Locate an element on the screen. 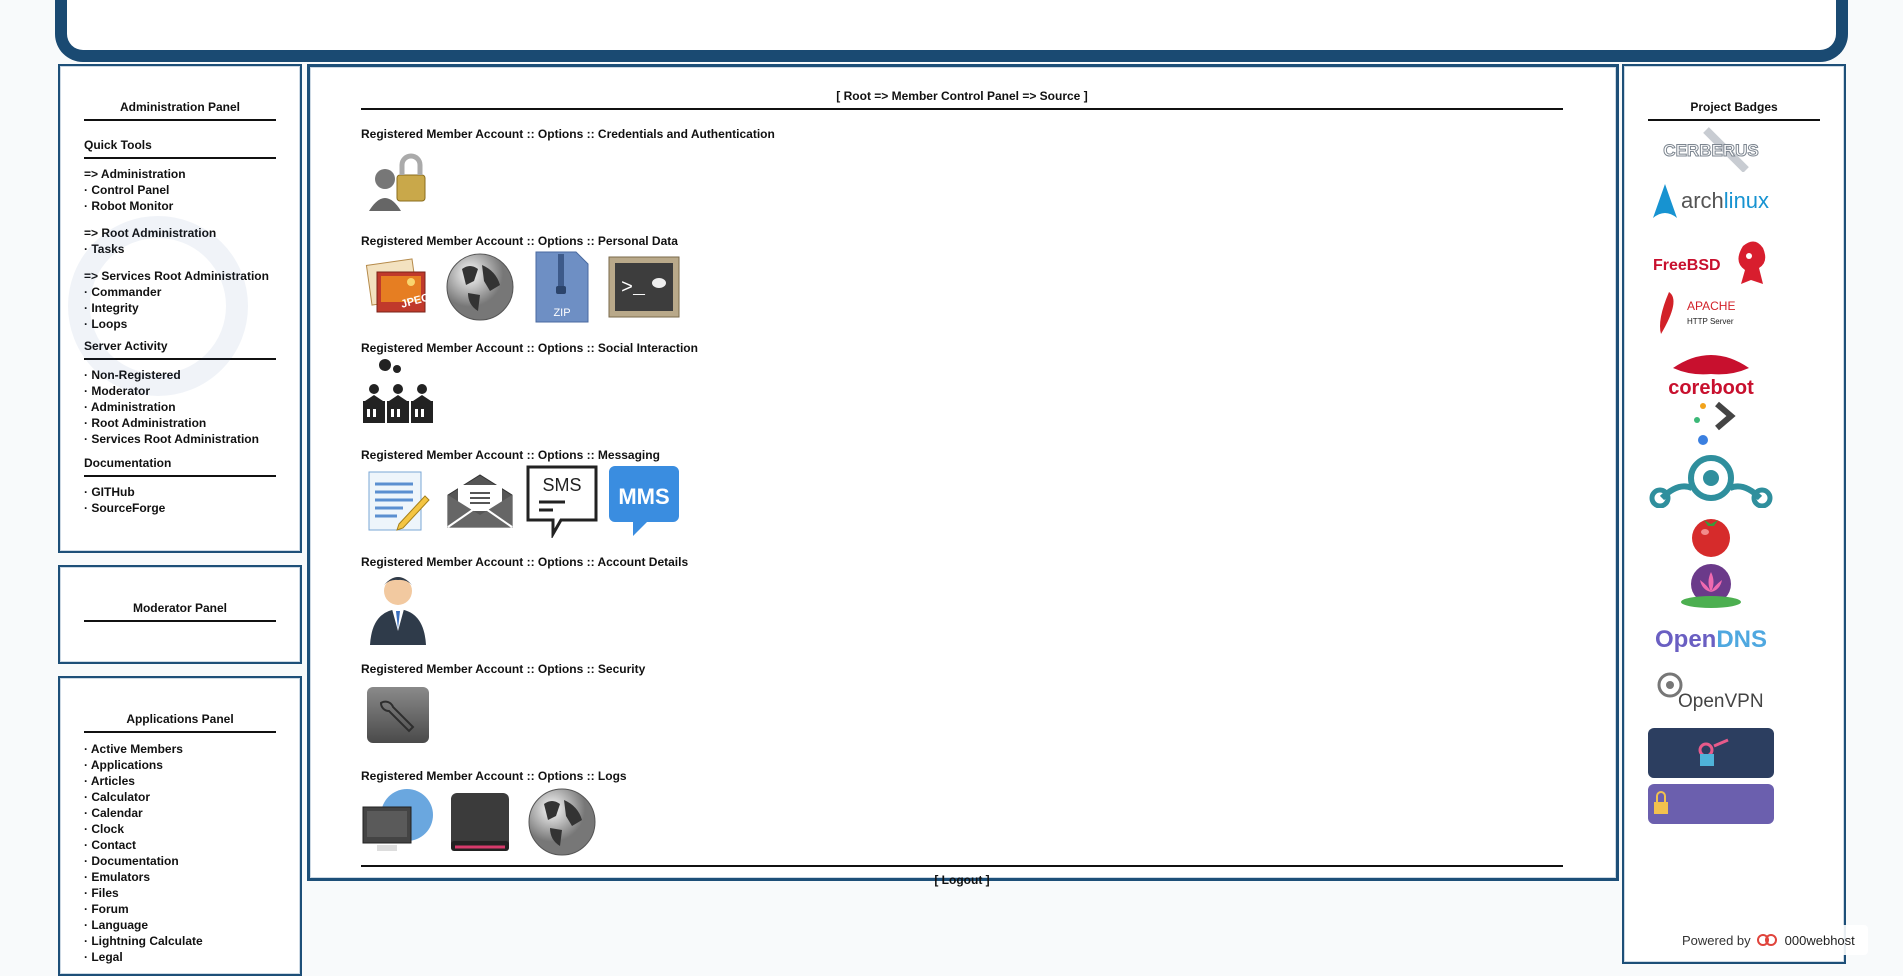 Image resolution: width=1903 pixels, height=976 pixels. lotus-badge is located at coordinates (1711, 587).